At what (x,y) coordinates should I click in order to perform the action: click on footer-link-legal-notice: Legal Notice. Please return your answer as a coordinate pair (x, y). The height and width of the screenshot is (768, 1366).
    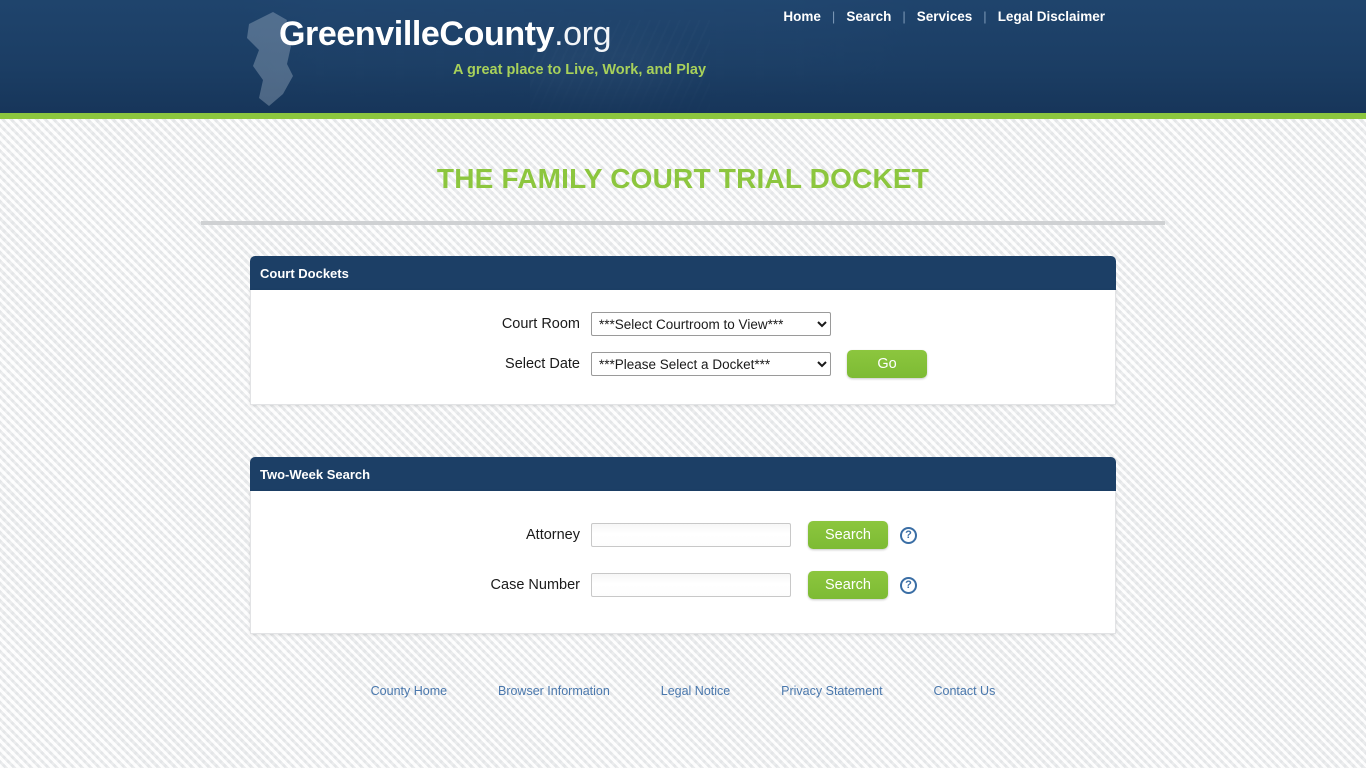
    Looking at the image, I should click on (696, 691).